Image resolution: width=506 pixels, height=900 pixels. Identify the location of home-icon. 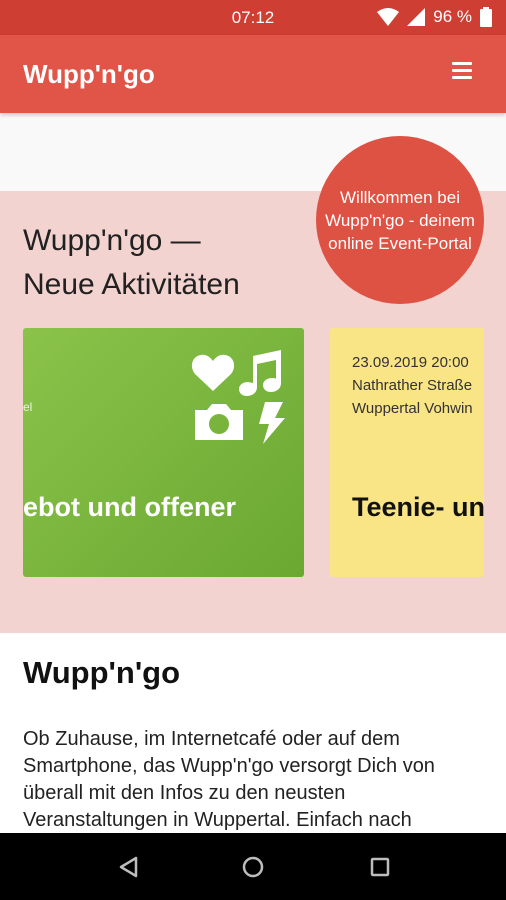
(253, 866).